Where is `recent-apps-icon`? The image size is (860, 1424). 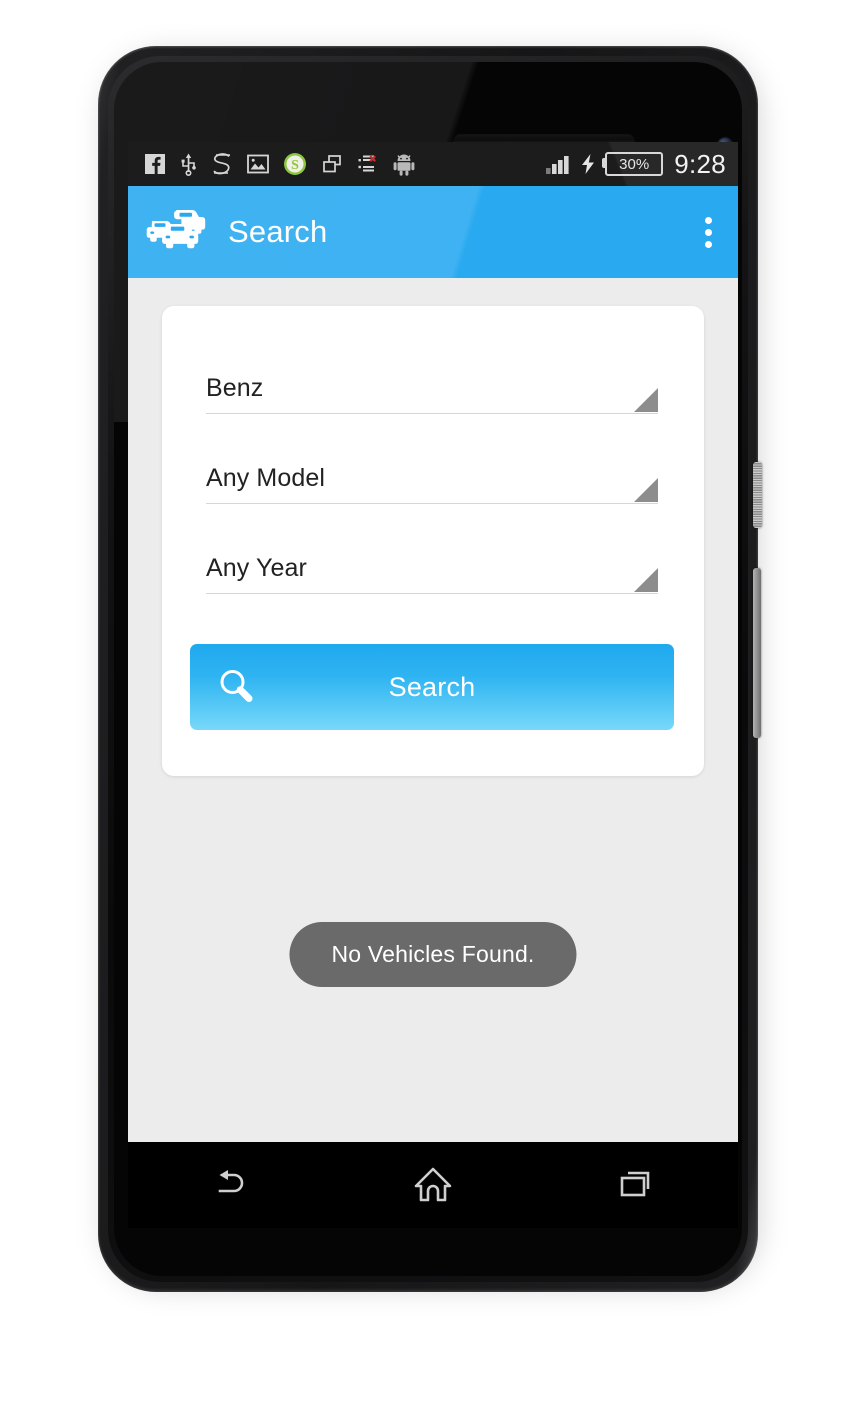
recent-apps-icon is located at coordinates (636, 1185).